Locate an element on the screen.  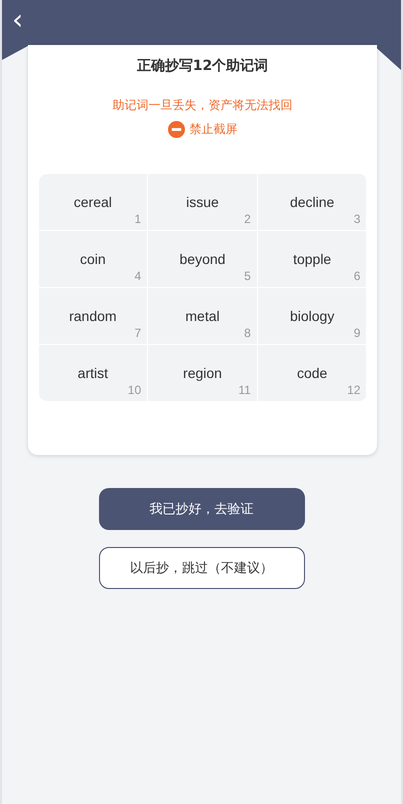
no-screenshot-text: 禁止截屏 is located at coordinates (214, 129).